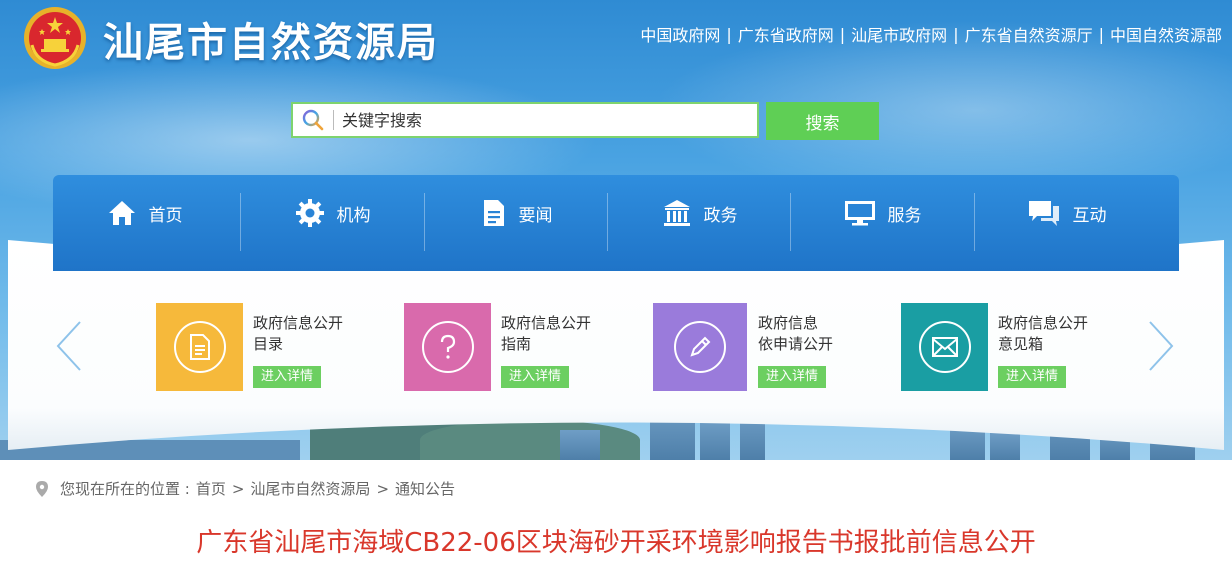  I want to click on nav-label: 政务, so click(720, 215).